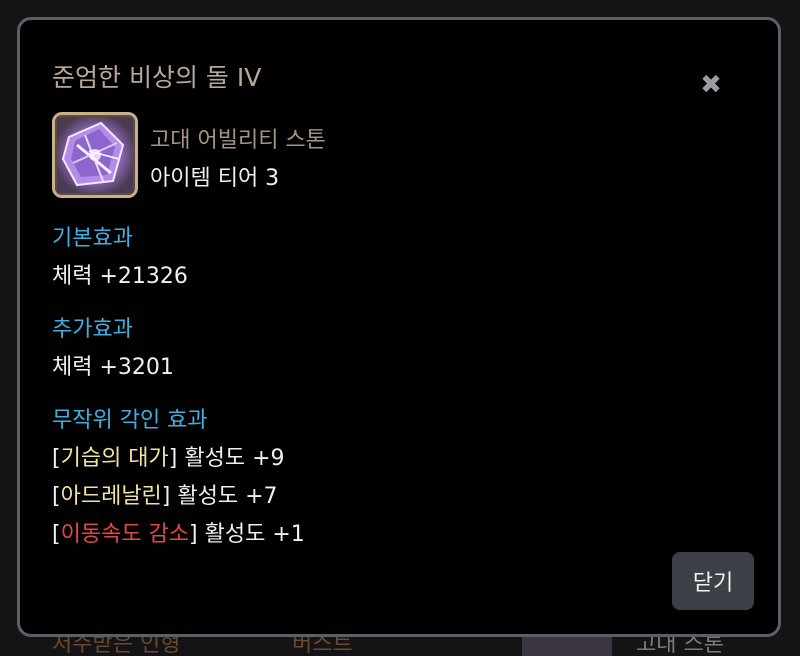  Describe the element at coordinates (157, 77) in the screenshot. I see `dialog-title: 준엄한 비상의 돌 IV` at that location.